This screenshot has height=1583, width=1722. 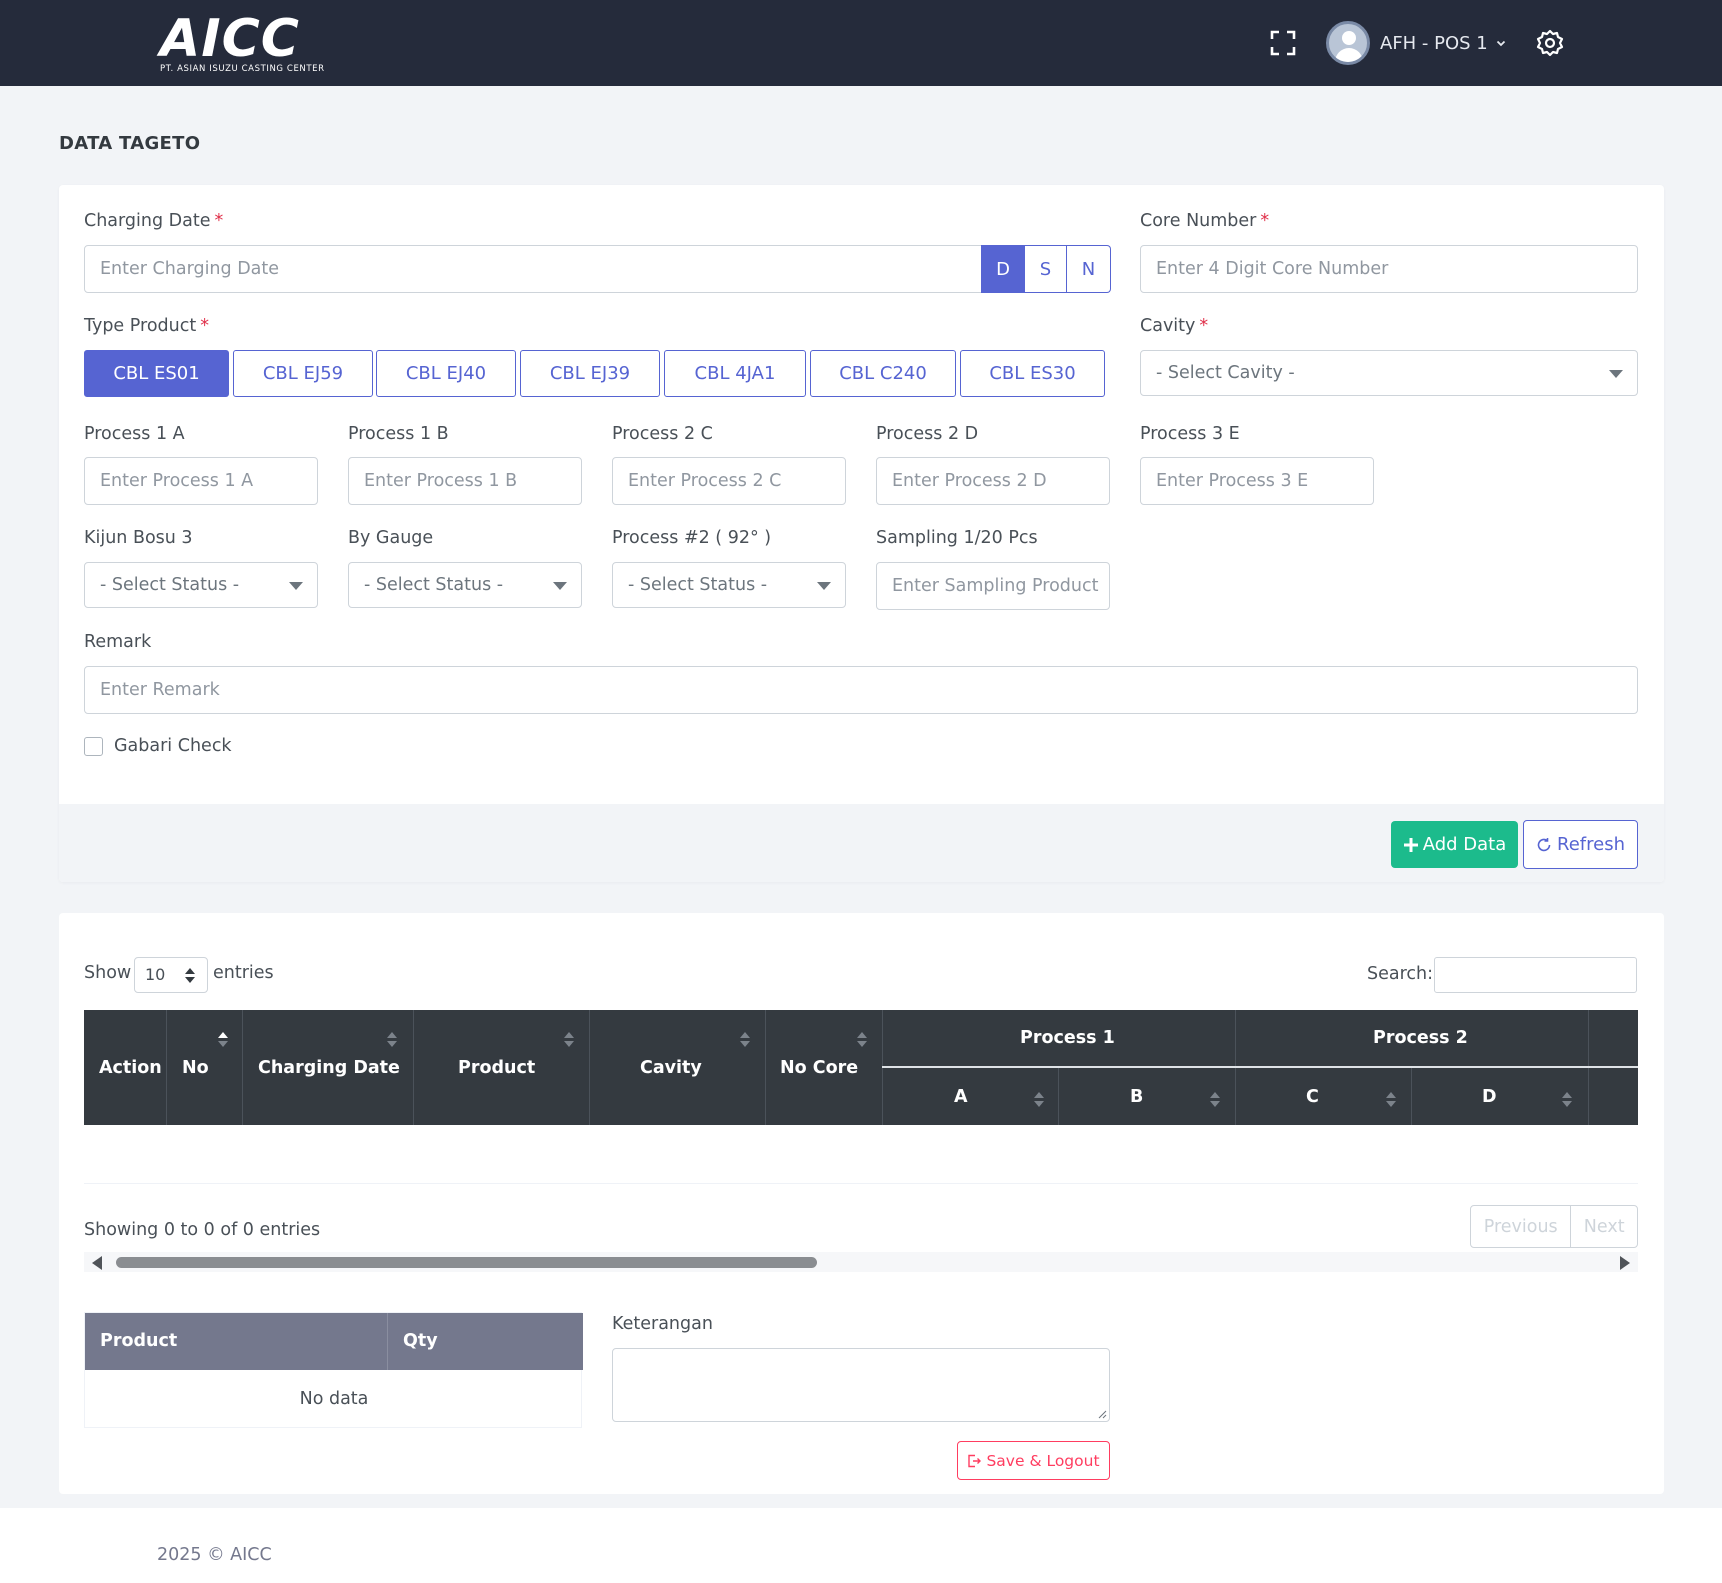 What do you see at coordinates (861, 1385) in the screenshot?
I see `keterangan-textarea` at bounding box center [861, 1385].